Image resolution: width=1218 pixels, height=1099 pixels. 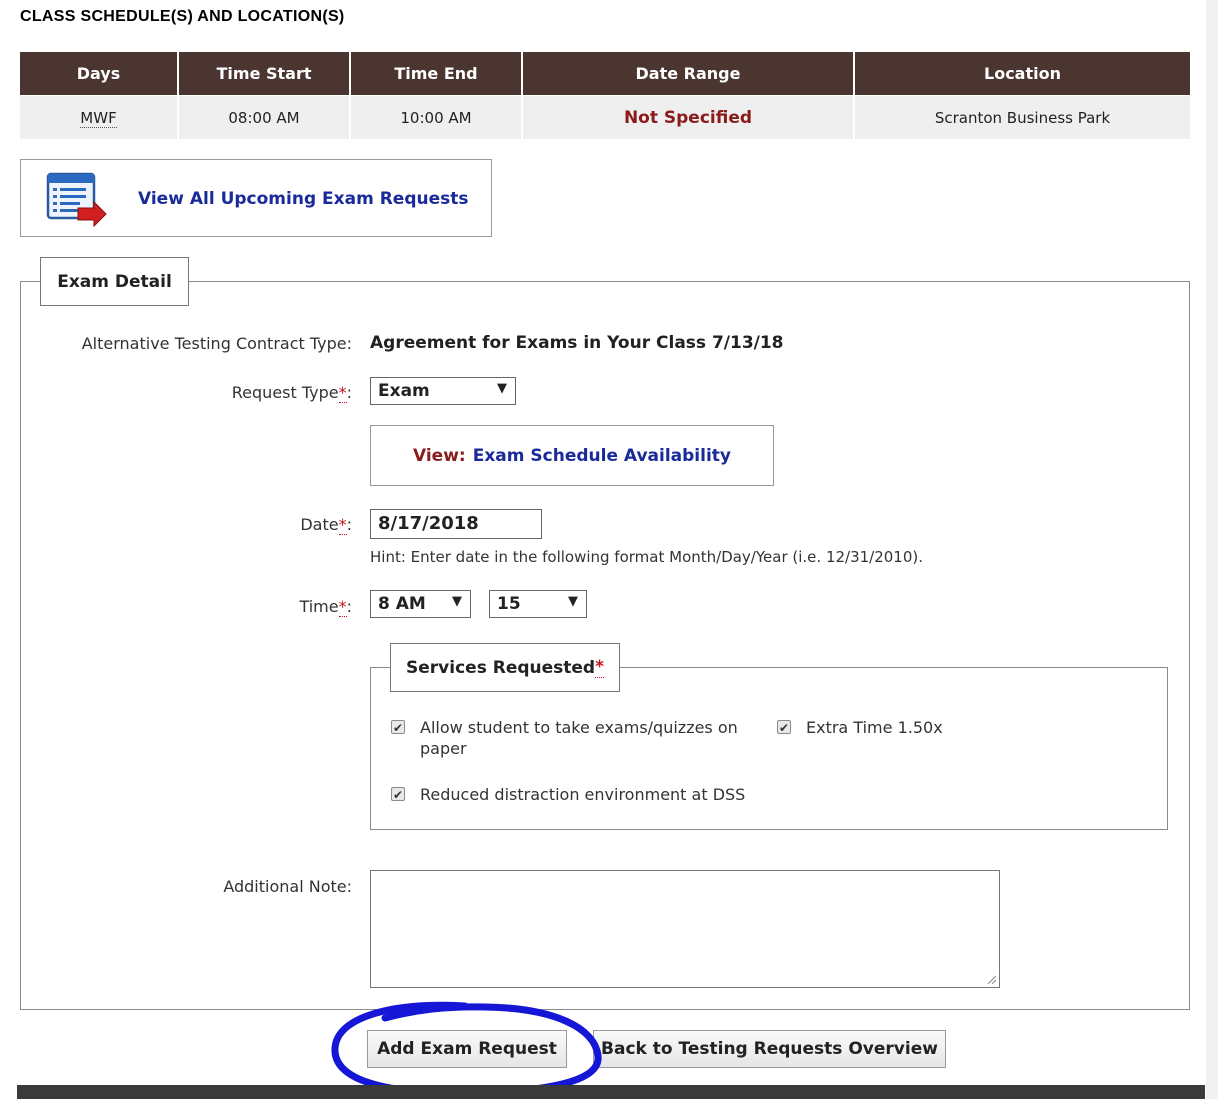 What do you see at coordinates (99, 74) in the screenshot?
I see `col-header-days: Days` at bounding box center [99, 74].